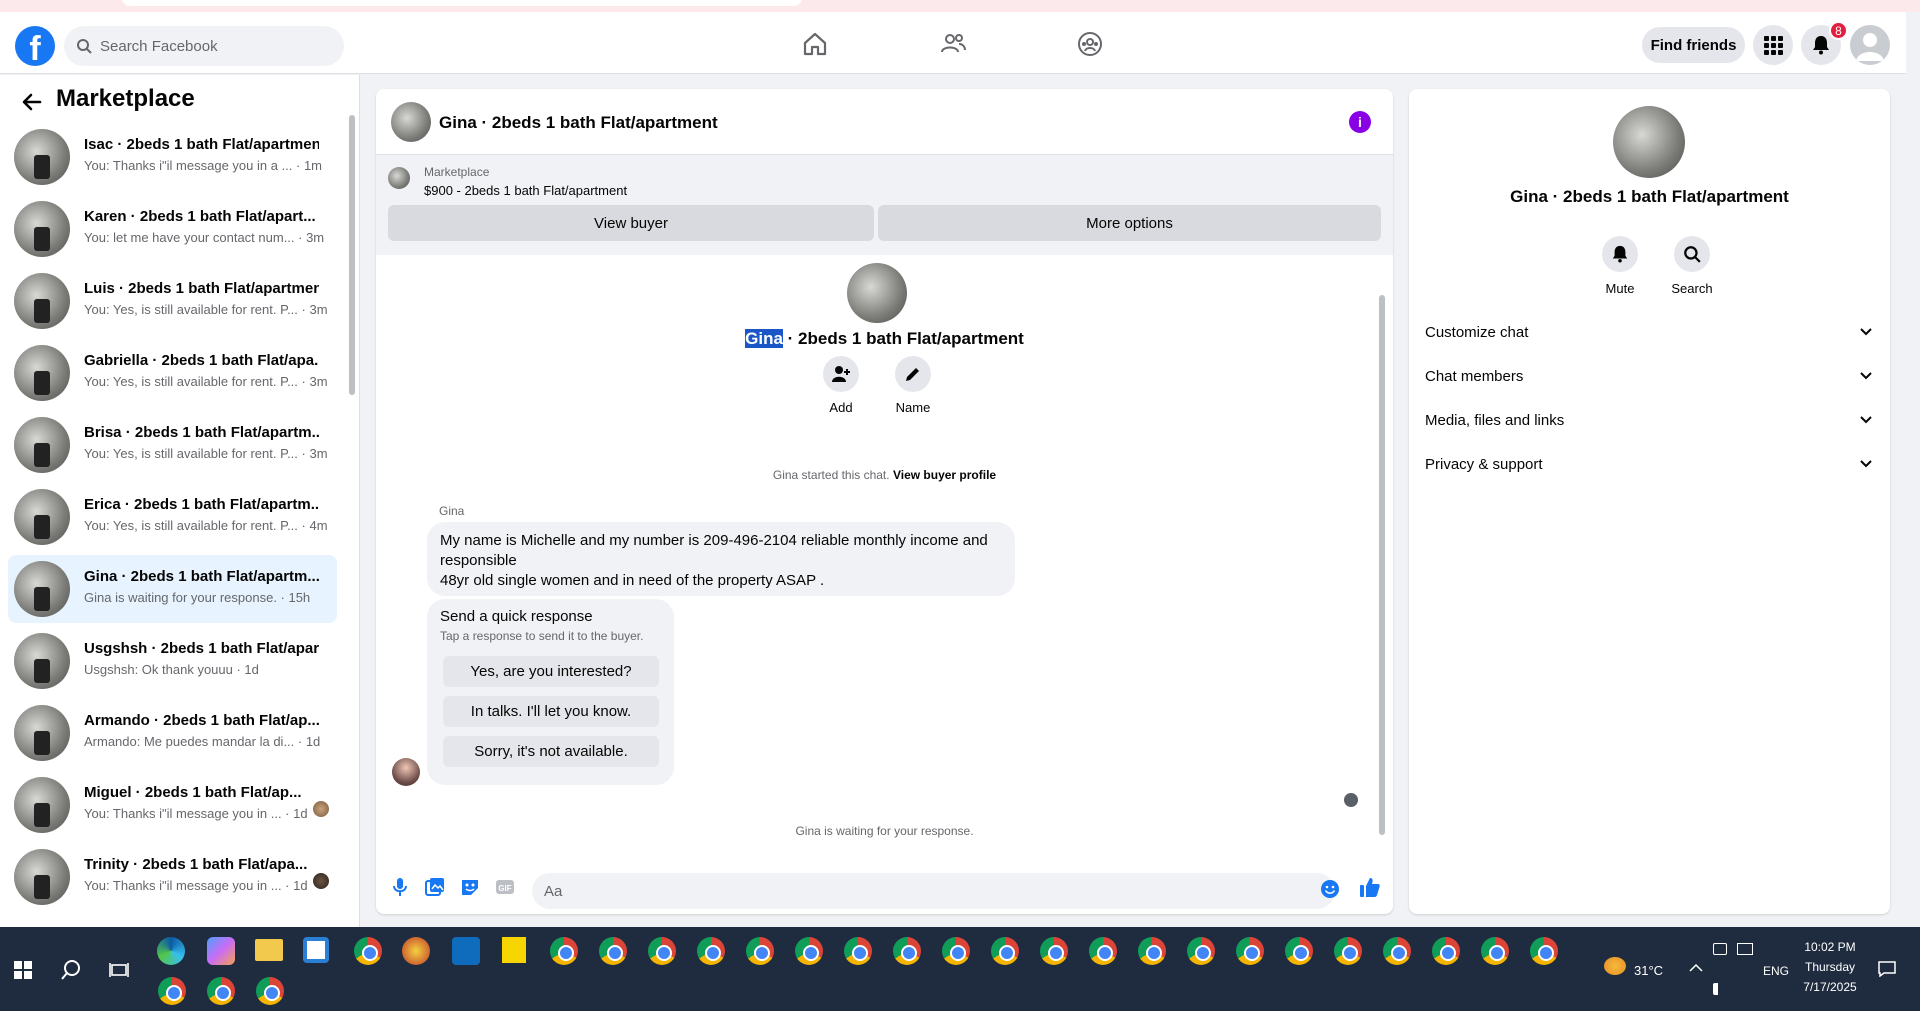 This screenshot has width=1920, height=1011. I want to click on clock: 10:02 PM Thursday 7/17/2025, so click(1830, 967).